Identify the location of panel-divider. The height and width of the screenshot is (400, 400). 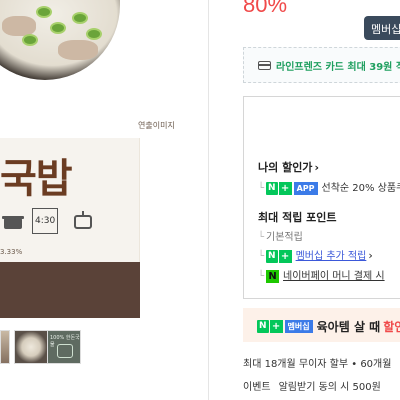
(208, 200).